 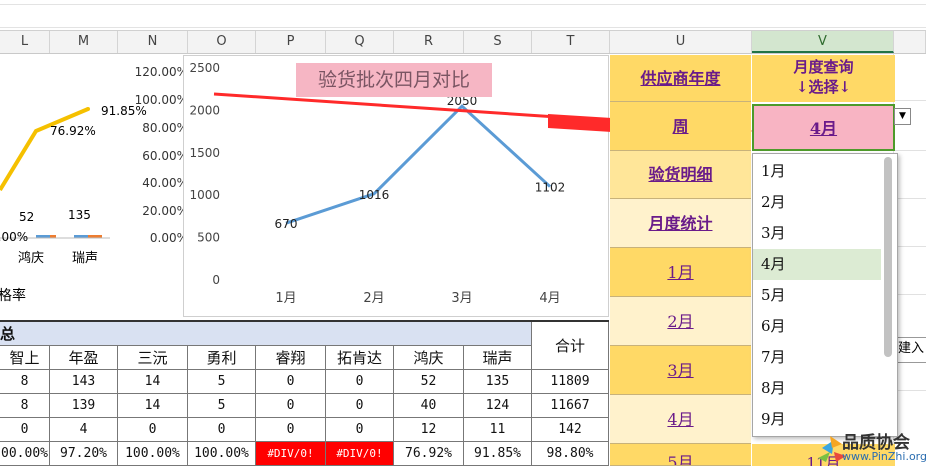 What do you see at coordinates (84, 358) in the screenshot?
I see `table-header-cell: 年盈` at bounding box center [84, 358].